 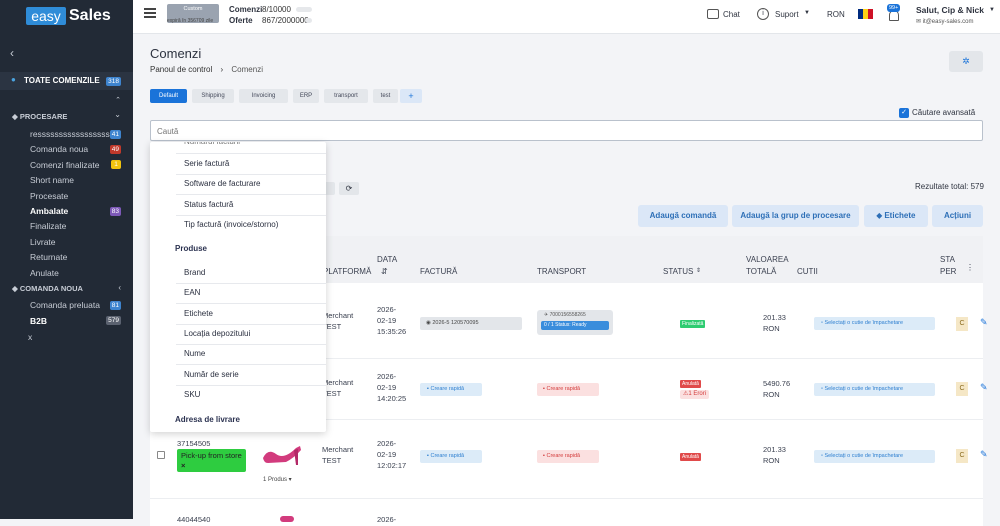 I want to click on dropdown-item: Locația depozitului, so click(x=255, y=334).